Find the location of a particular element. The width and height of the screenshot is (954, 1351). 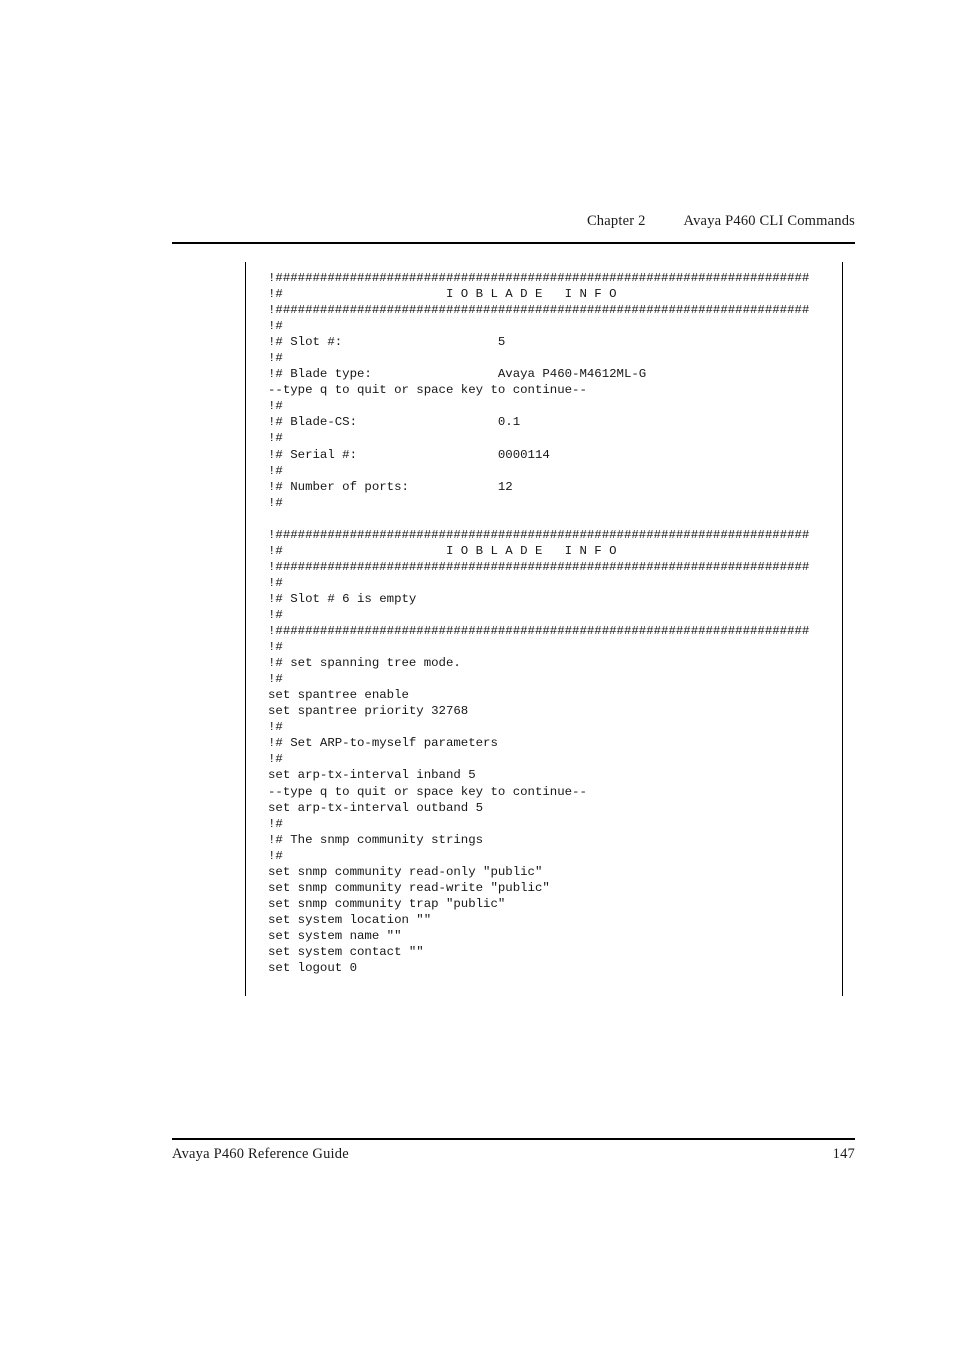

cli-output-line: set spantree enable is located at coordinates (338, 695).